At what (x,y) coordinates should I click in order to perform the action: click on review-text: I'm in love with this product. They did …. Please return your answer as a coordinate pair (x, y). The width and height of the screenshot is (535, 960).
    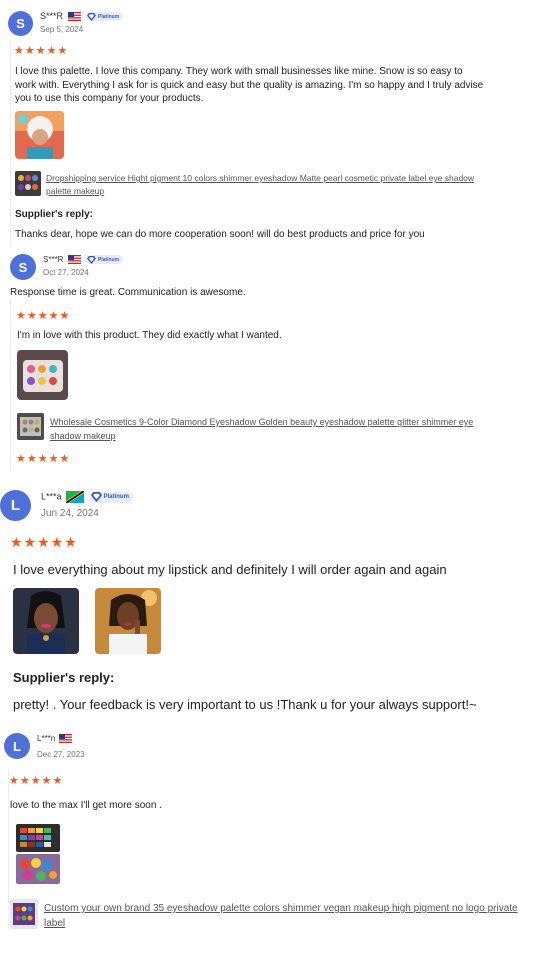
    Looking at the image, I should click on (149, 335).